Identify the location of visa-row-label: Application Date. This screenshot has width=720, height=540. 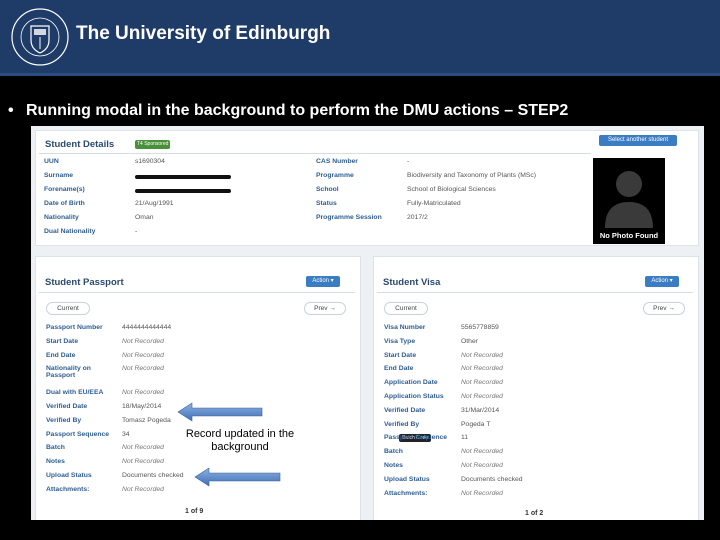
(411, 383).